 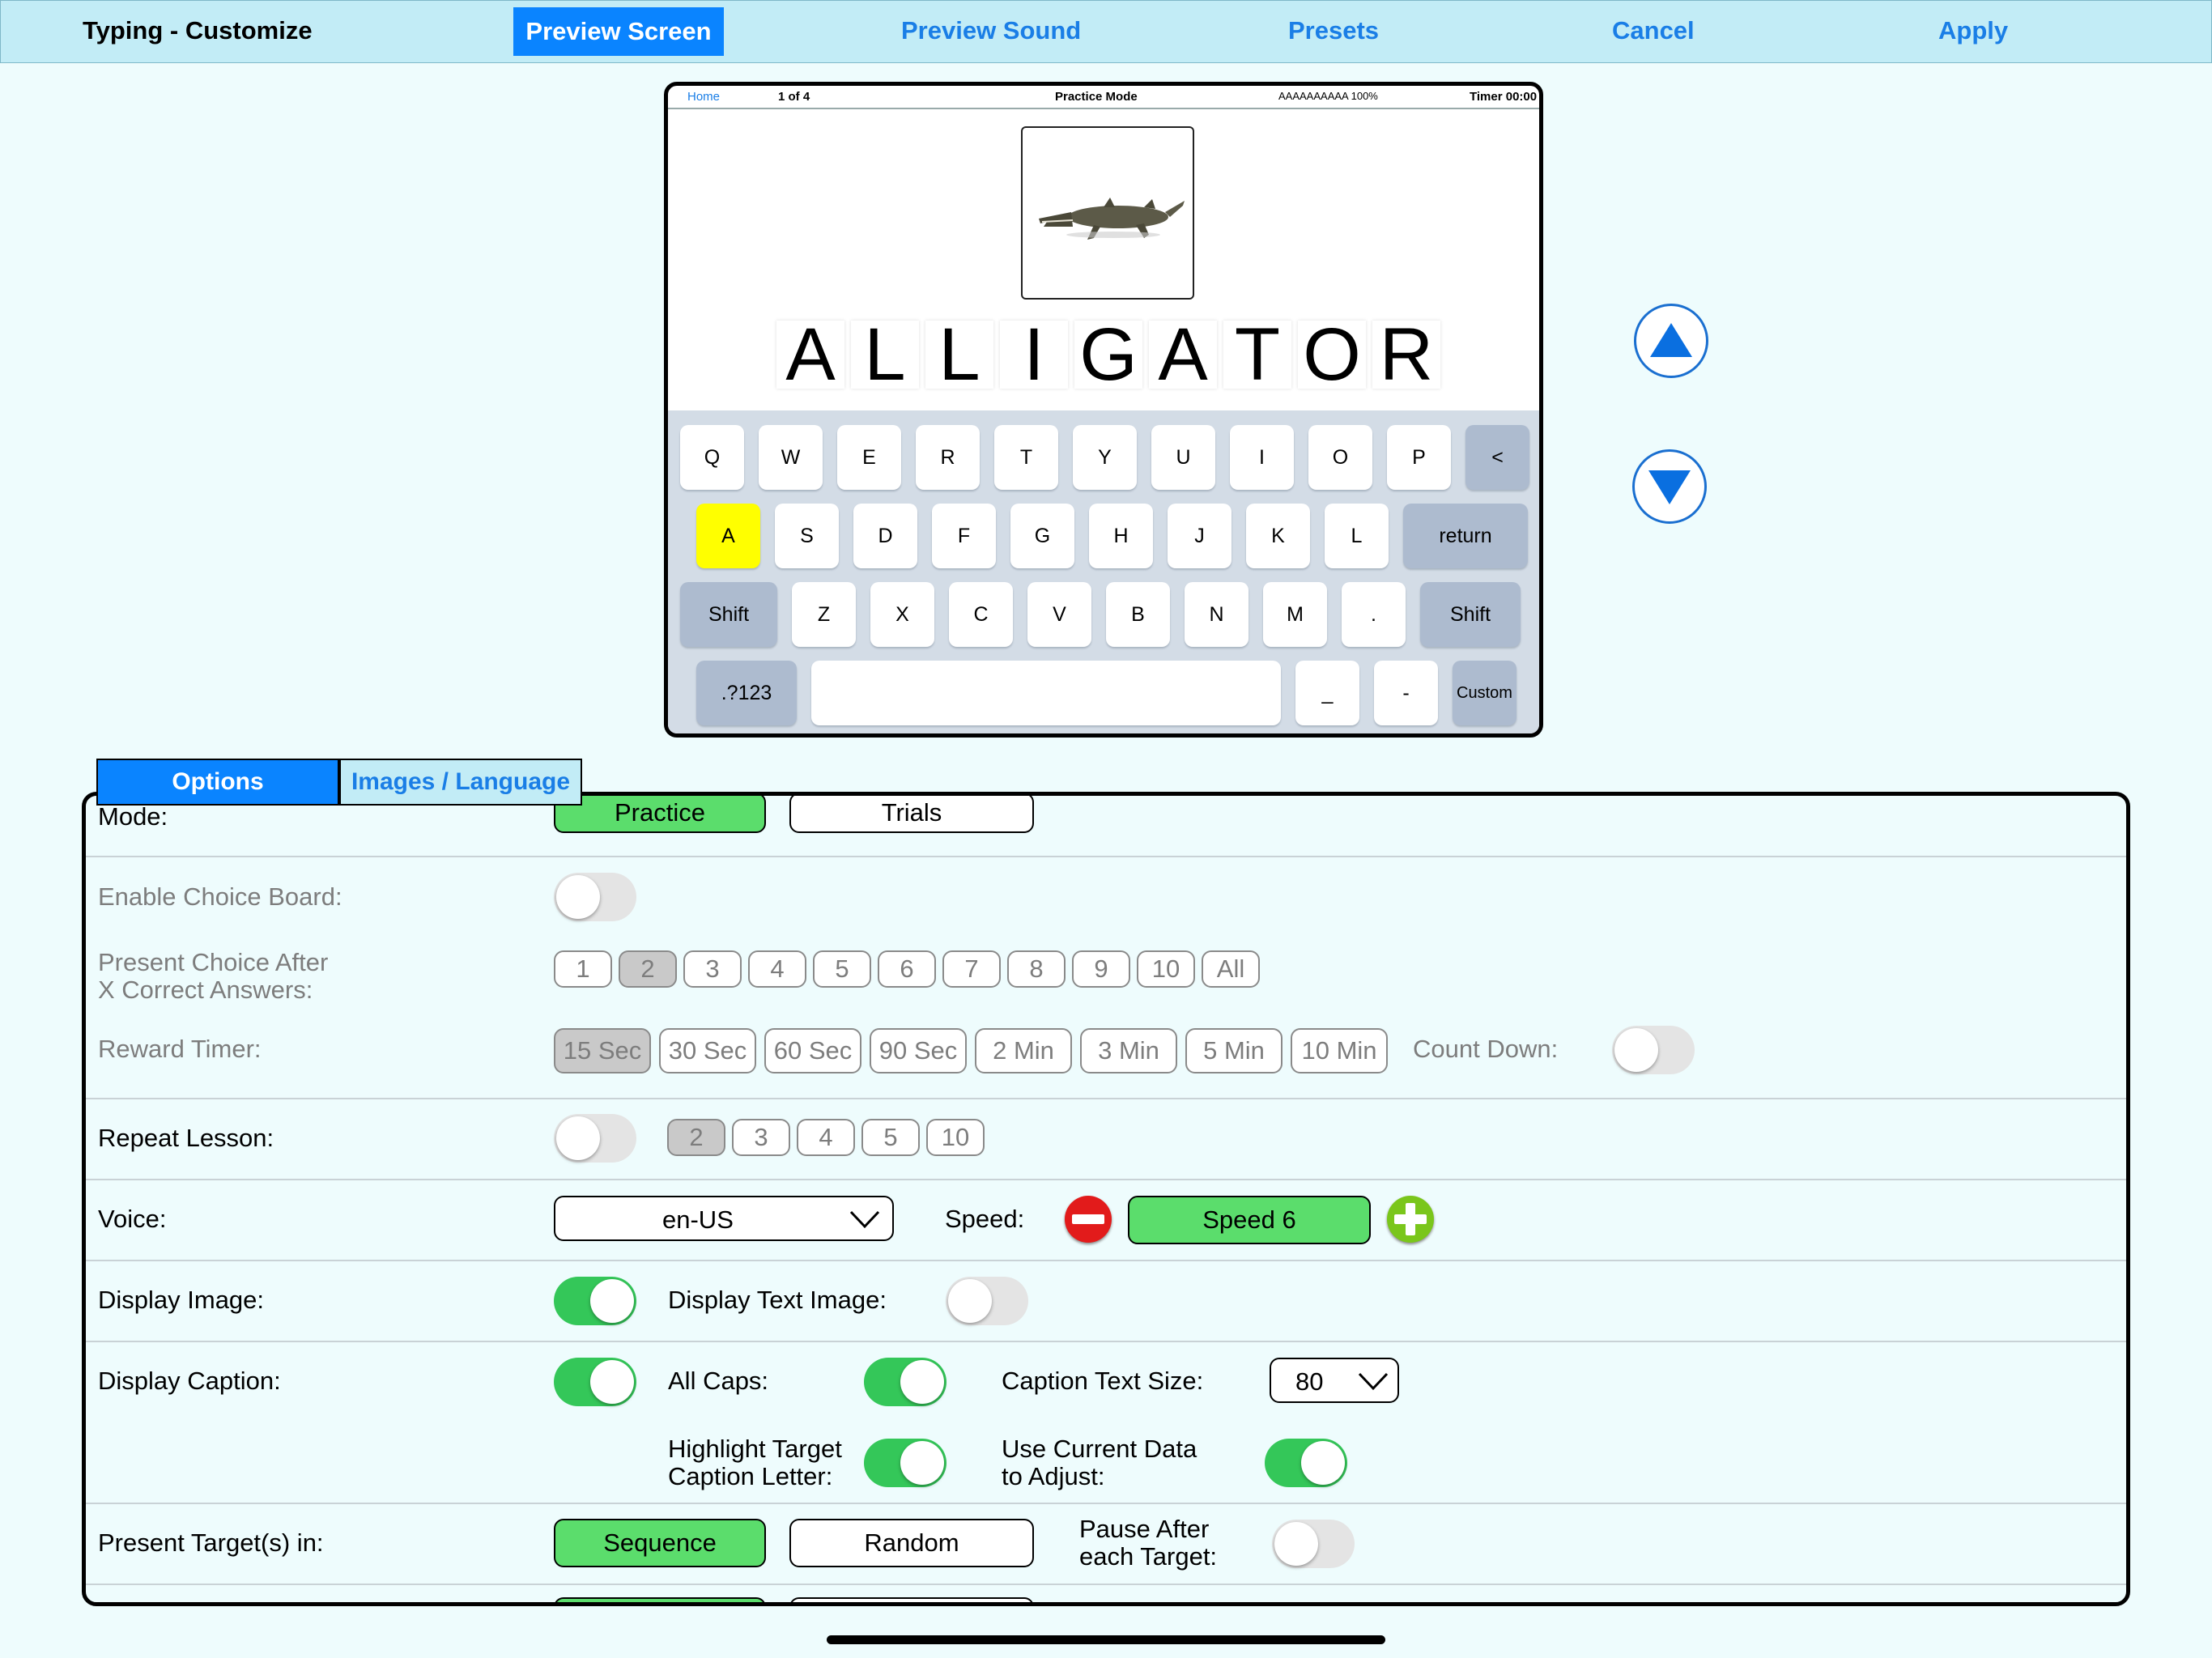 What do you see at coordinates (1486, 1049) in the screenshot?
I see `count-down-label: Count Down:` at bounding box center [1486, 1049].